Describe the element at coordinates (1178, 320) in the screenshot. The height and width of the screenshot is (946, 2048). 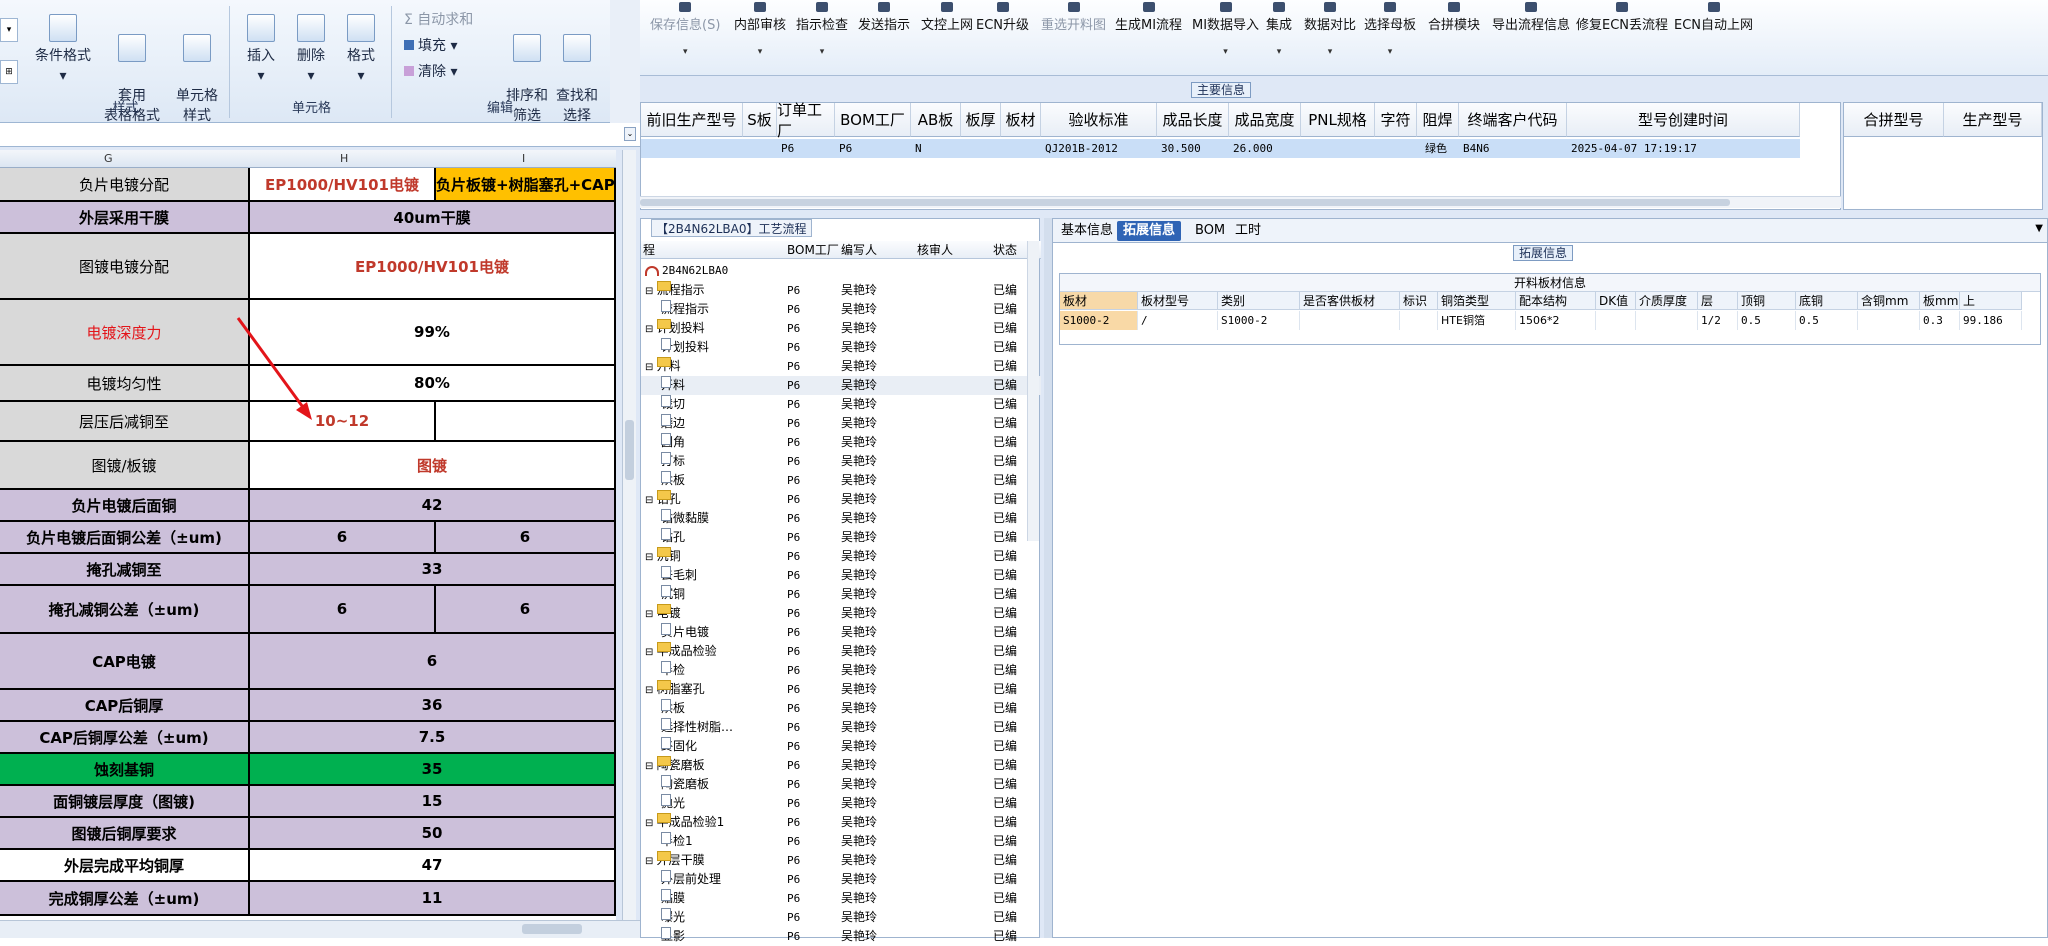
I see `kuozhan-cell: /` at that location.